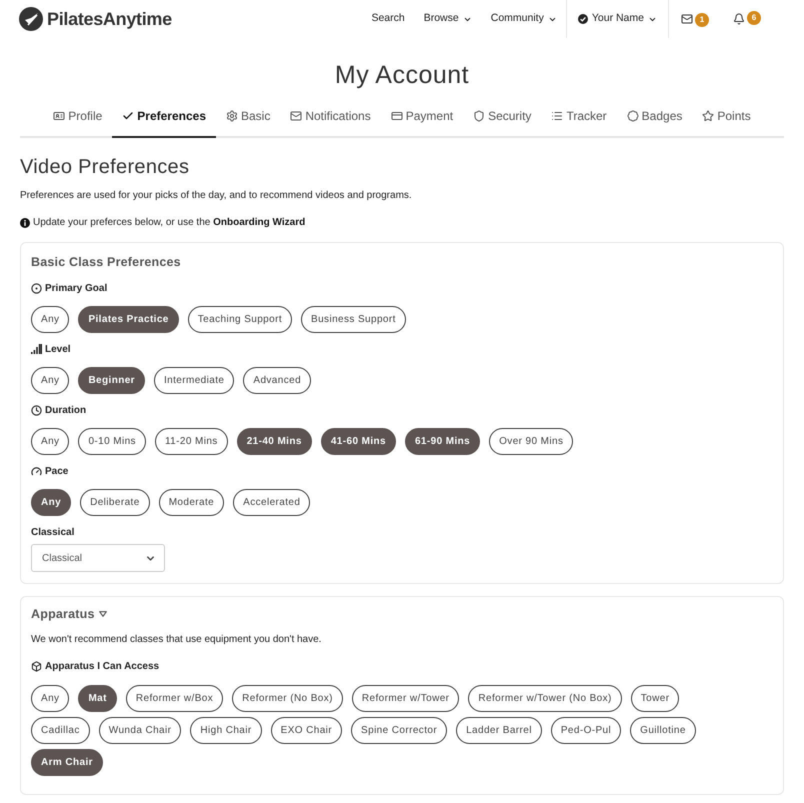  What do you see at coordinates (111, 380) in the screenshot?
I see `option-chip: Beginner` at bounding box center [111, 380].